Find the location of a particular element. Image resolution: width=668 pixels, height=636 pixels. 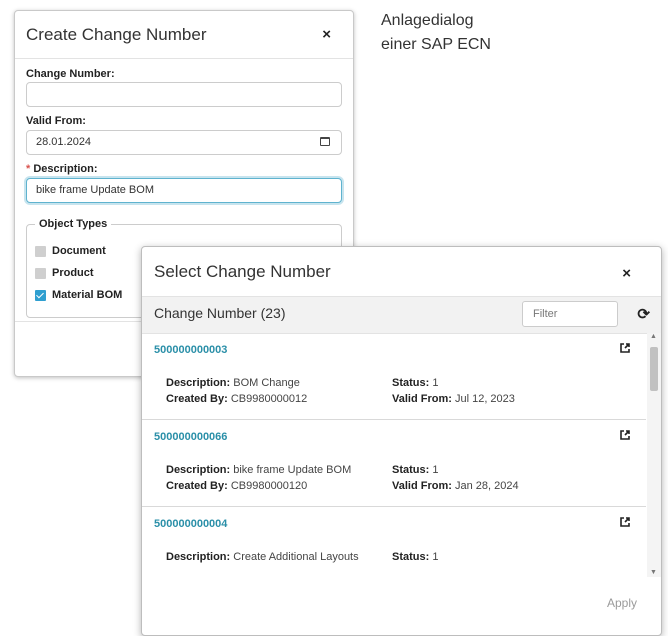

document-checkbox is located at coordinates (40, 251).